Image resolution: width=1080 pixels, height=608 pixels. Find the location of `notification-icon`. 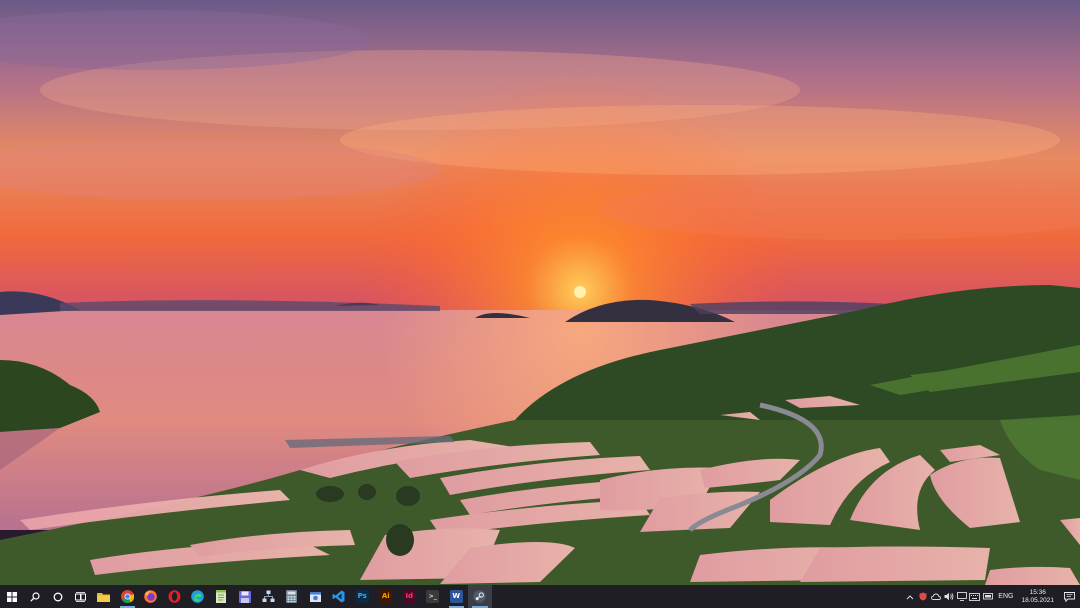

notification-icon is located at coordinates (1069, 596).